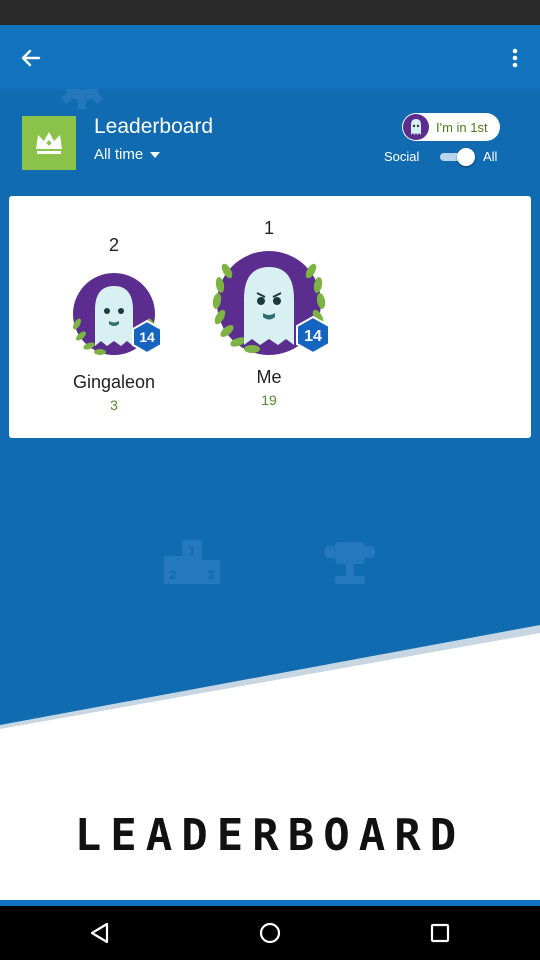 The width and height of the screenshot is (540, 960). Describe the element at coordinates (270, 835) in the screenshot. I see `promo-banner-text: LEADERBOARD` at that location.